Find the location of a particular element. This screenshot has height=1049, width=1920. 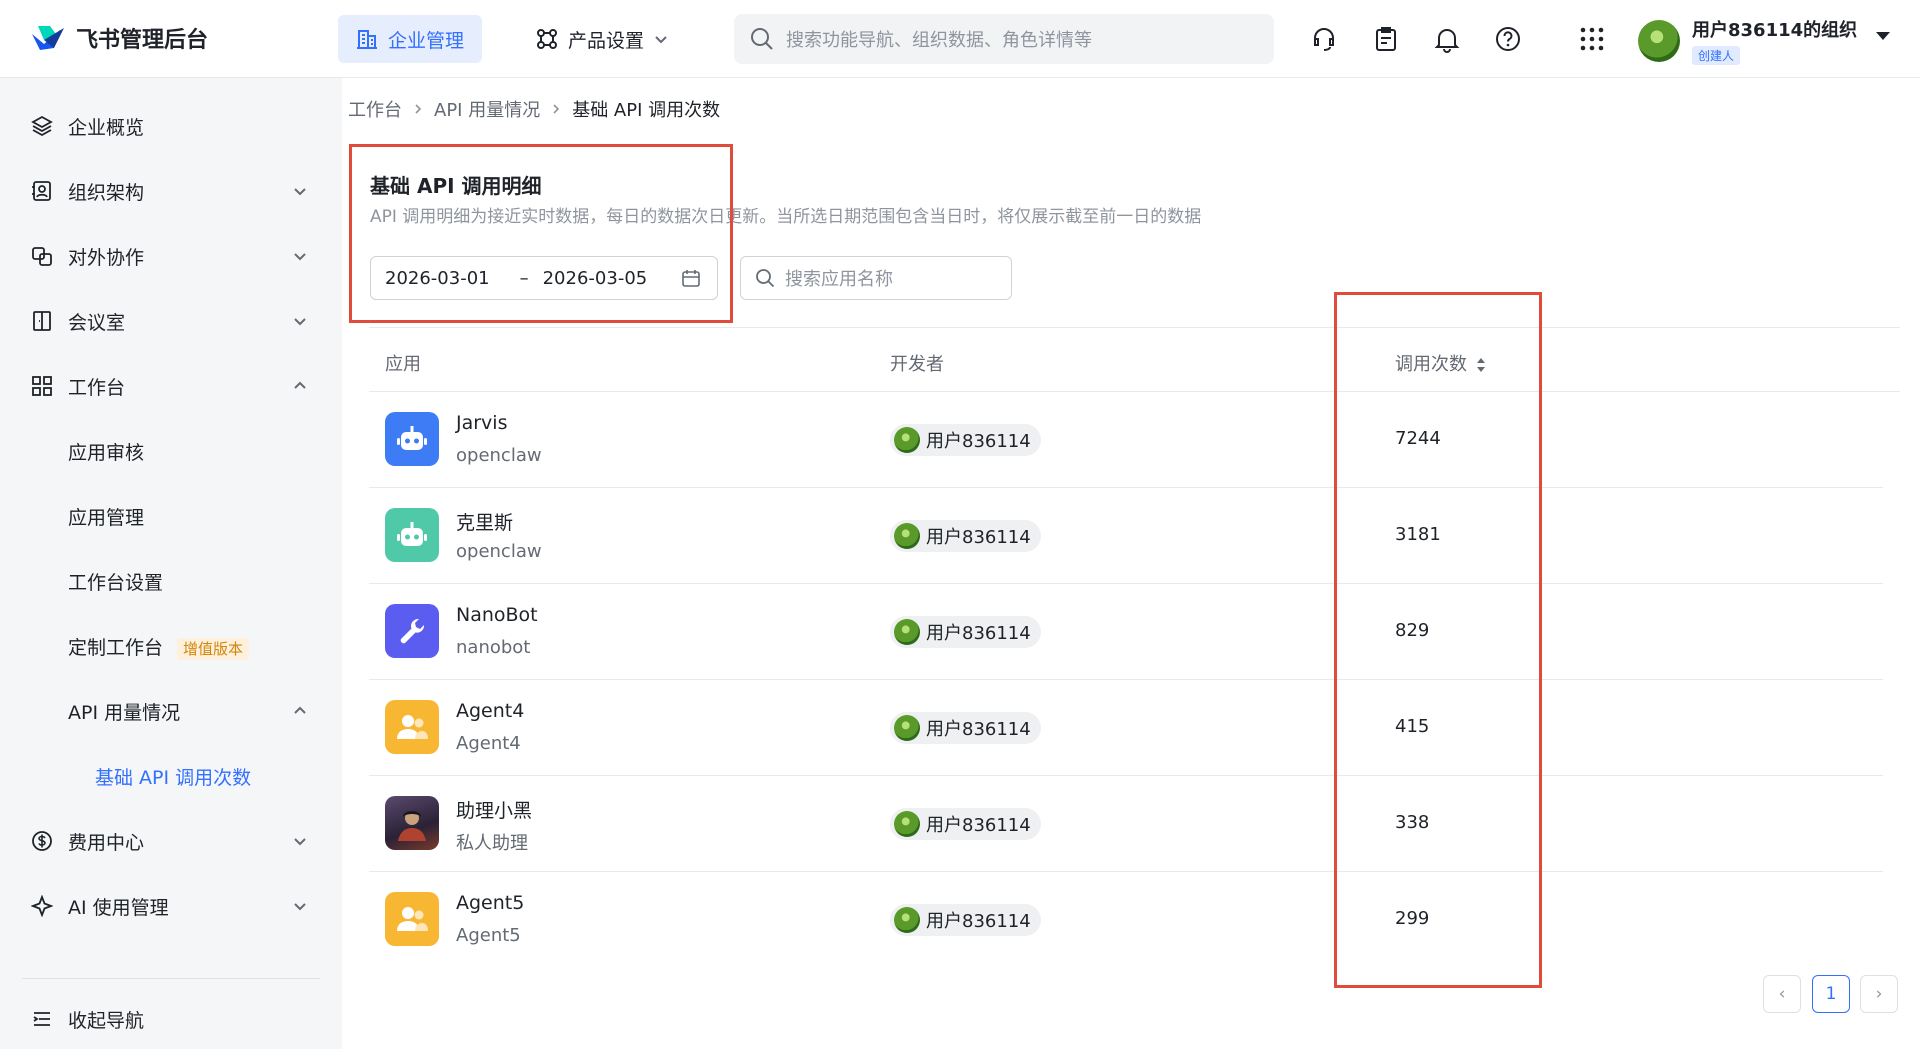

call-count: 415 is located at coordinates (1412, 726).